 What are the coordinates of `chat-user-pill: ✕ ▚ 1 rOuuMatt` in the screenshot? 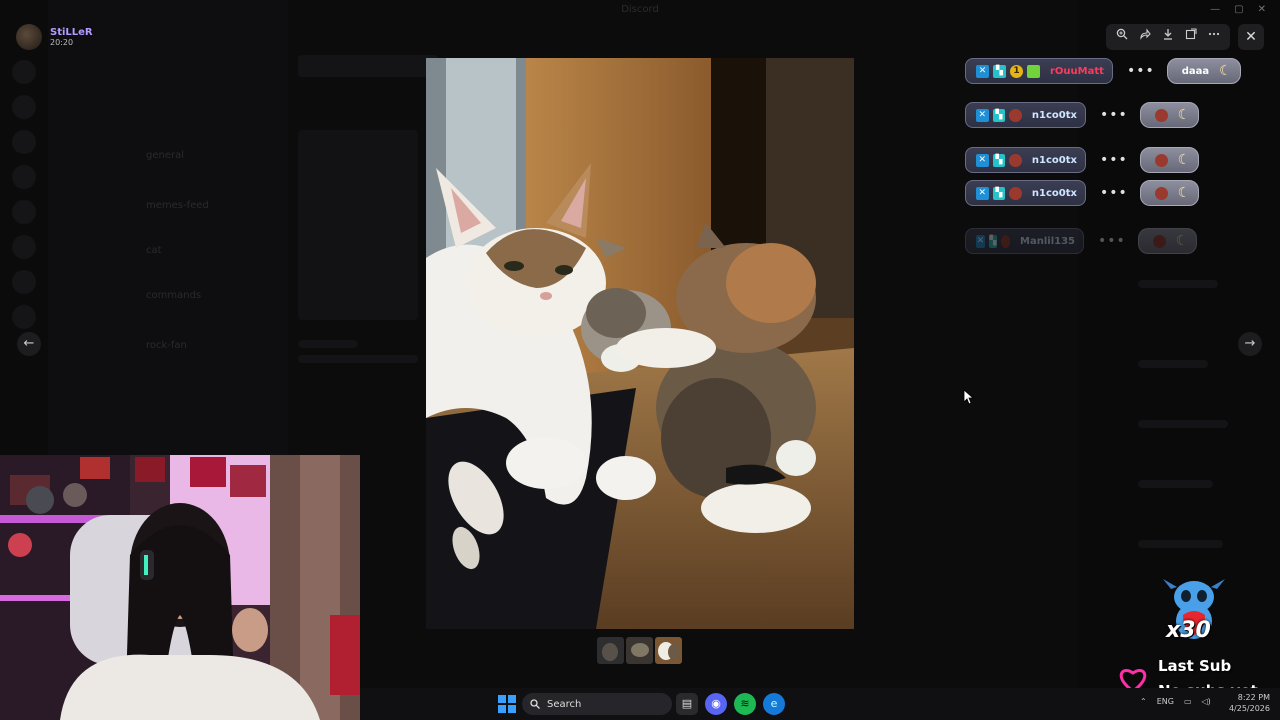 It's located at (1039, 71).